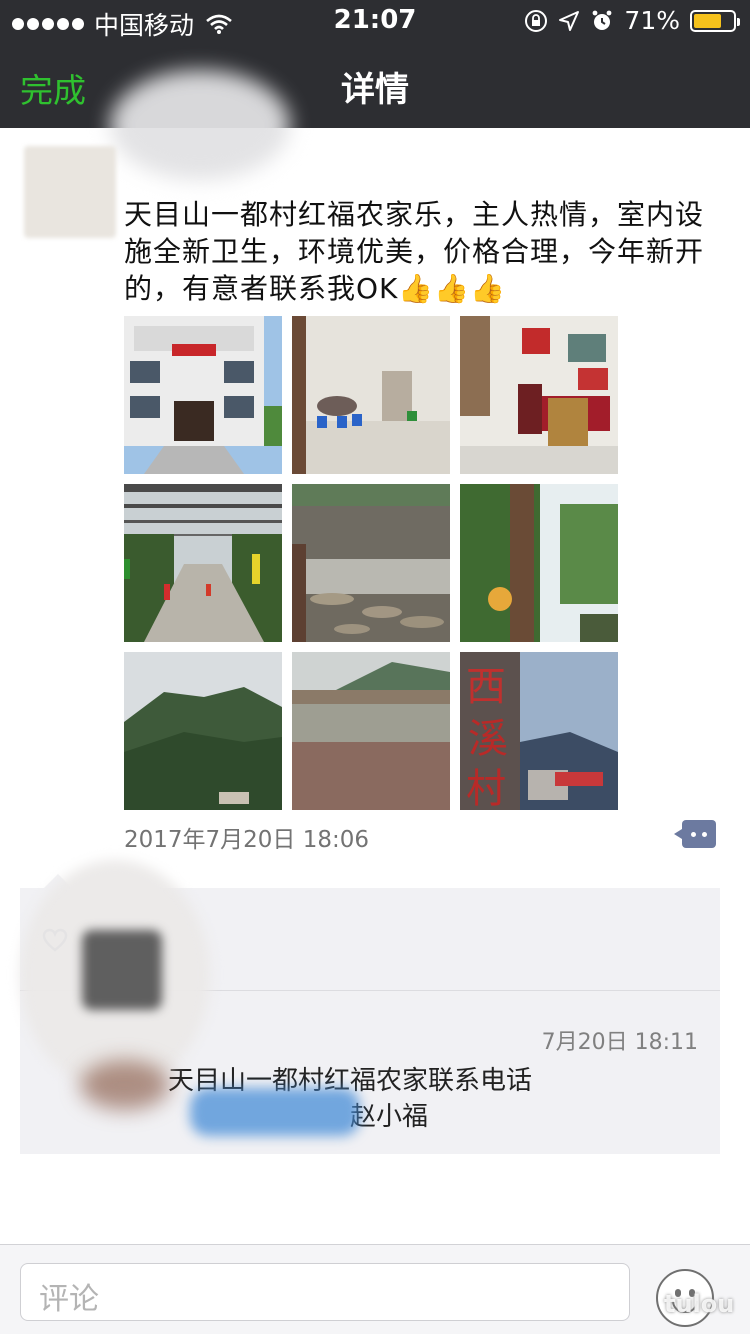 This screenshot has width=750, height=1334. Describe the element at coordinates (486, 687) in the screenshot. I see `svg-text: 西` at that location.